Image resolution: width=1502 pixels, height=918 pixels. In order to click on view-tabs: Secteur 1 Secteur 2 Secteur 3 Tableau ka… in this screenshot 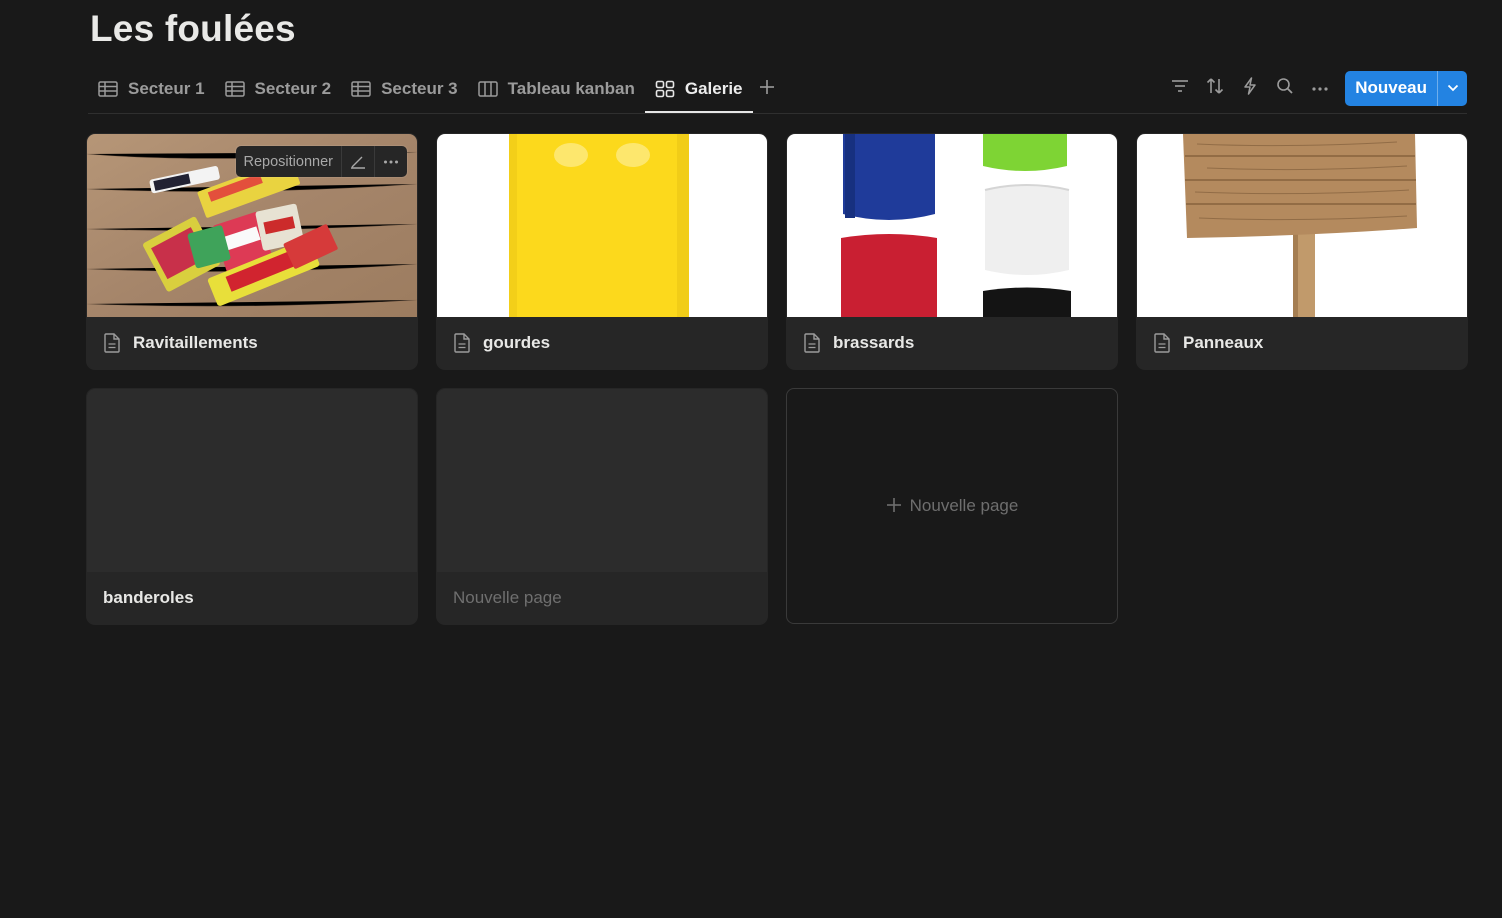, I will do `click(434, 92)`.